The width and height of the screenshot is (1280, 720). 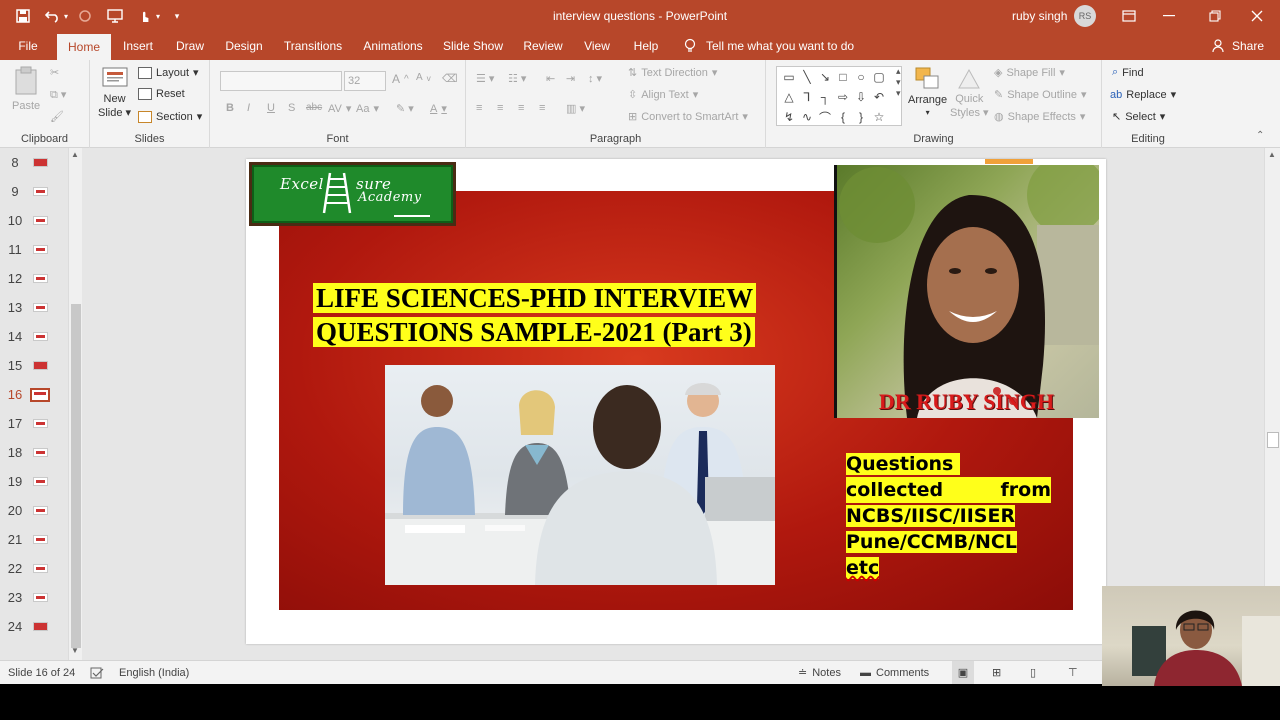 What do you see at coordinates (367, 109) in the screenshot?
I see `change-case-button: Aa ▾` at bounding box center [367, 109].